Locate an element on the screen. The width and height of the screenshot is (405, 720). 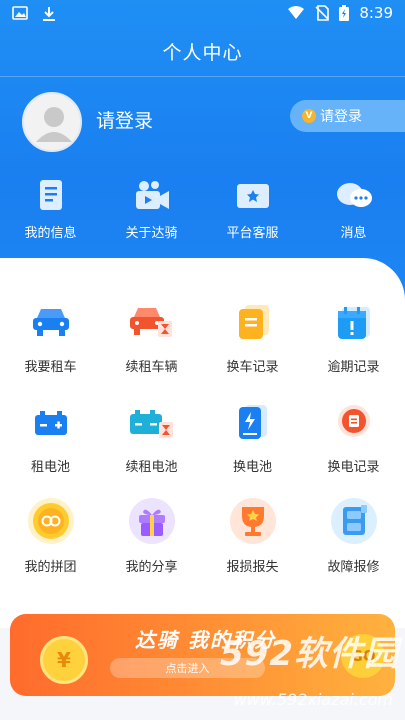
service-label: 租电池 is located at coordinates (50, 467).